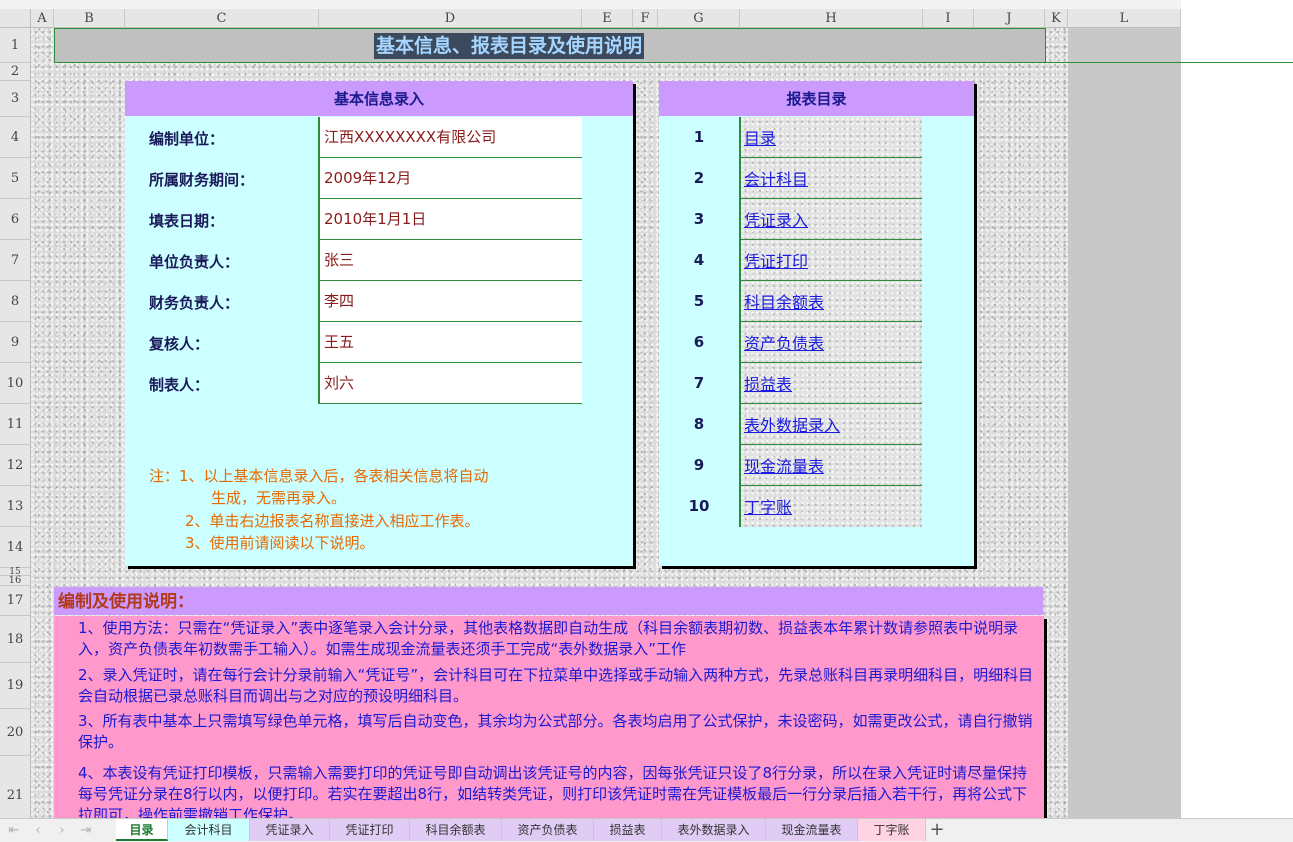  I want to click on catalog-link: 凭证录入, so click(830, 219).